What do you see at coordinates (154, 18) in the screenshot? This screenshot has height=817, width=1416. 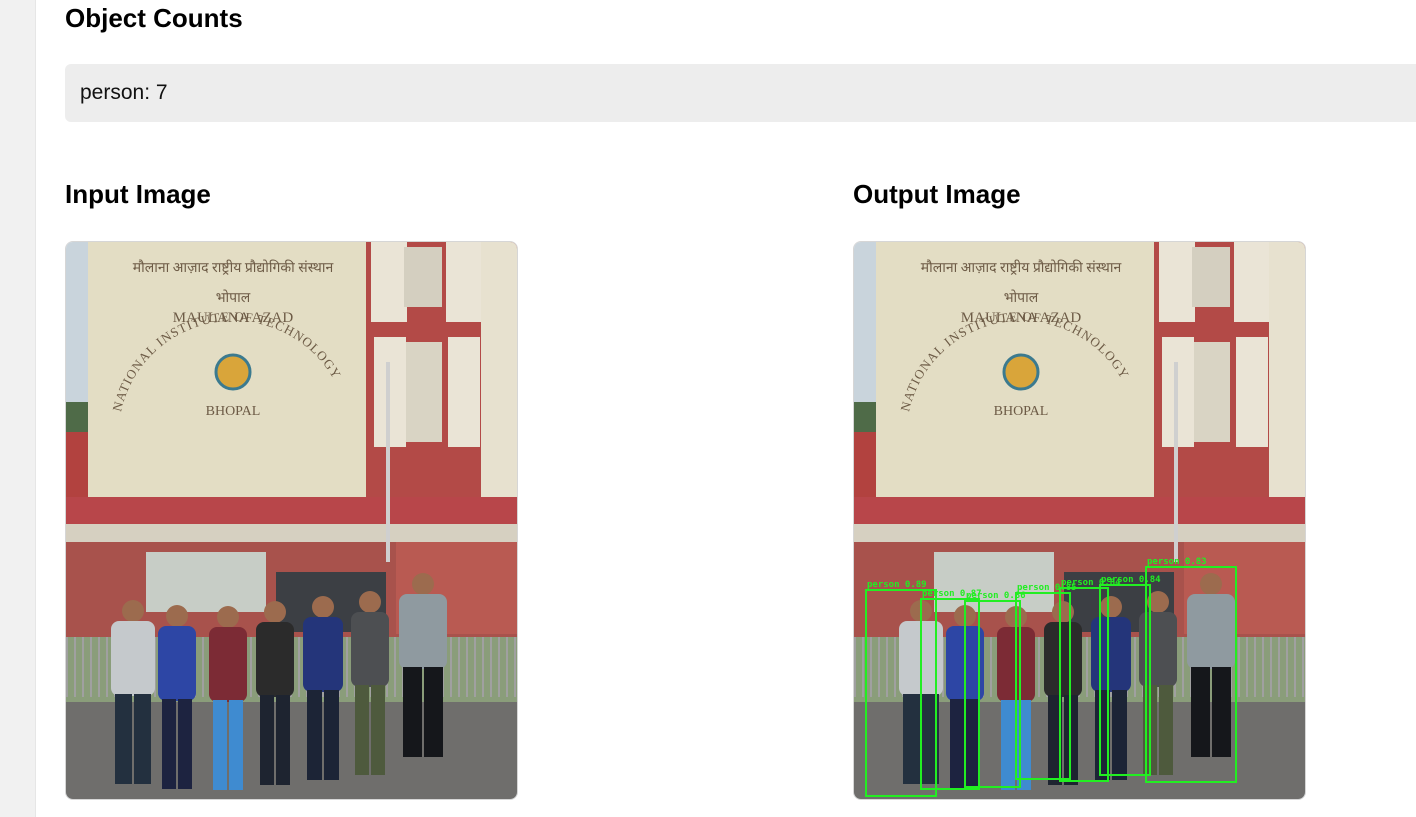 I see `object-counts-heading: Object Counts` at bounding box center [154, 18].